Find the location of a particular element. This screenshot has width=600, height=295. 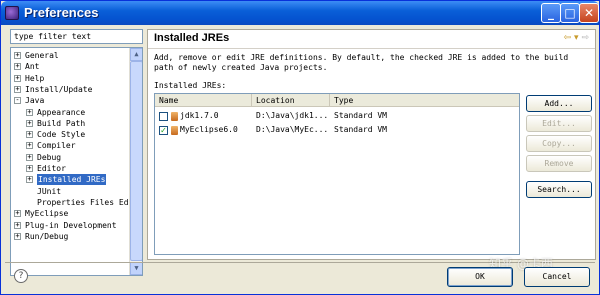

scroll-down-arrow-icon: ▼ is located at coordinates (136, 268).